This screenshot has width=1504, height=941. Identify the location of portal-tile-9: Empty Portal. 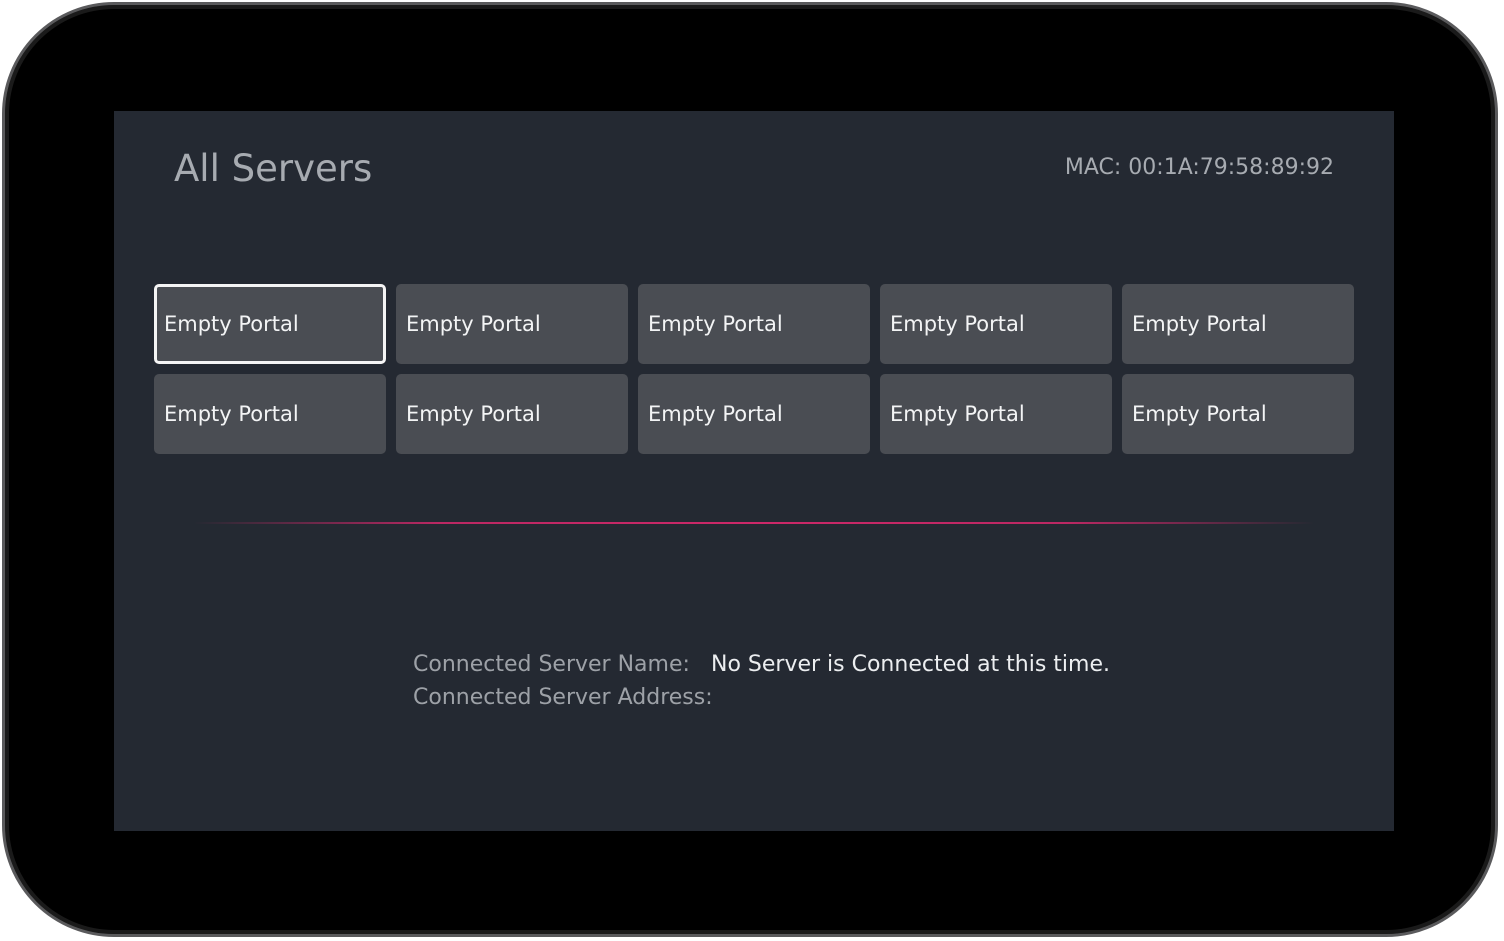
(996, 414).